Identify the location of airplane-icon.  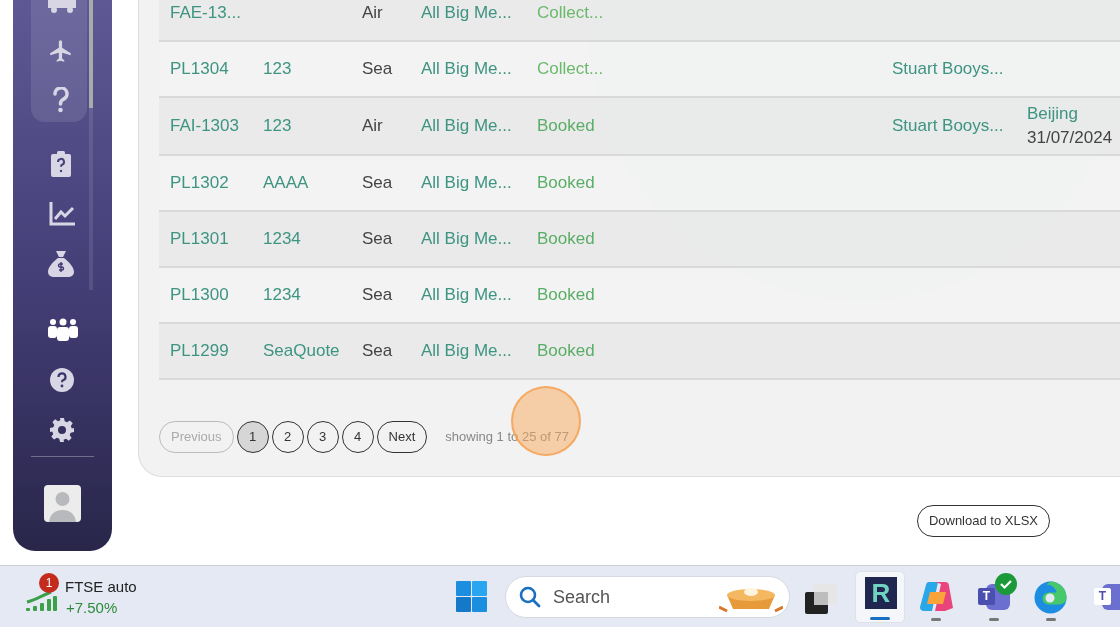
(61, 51).